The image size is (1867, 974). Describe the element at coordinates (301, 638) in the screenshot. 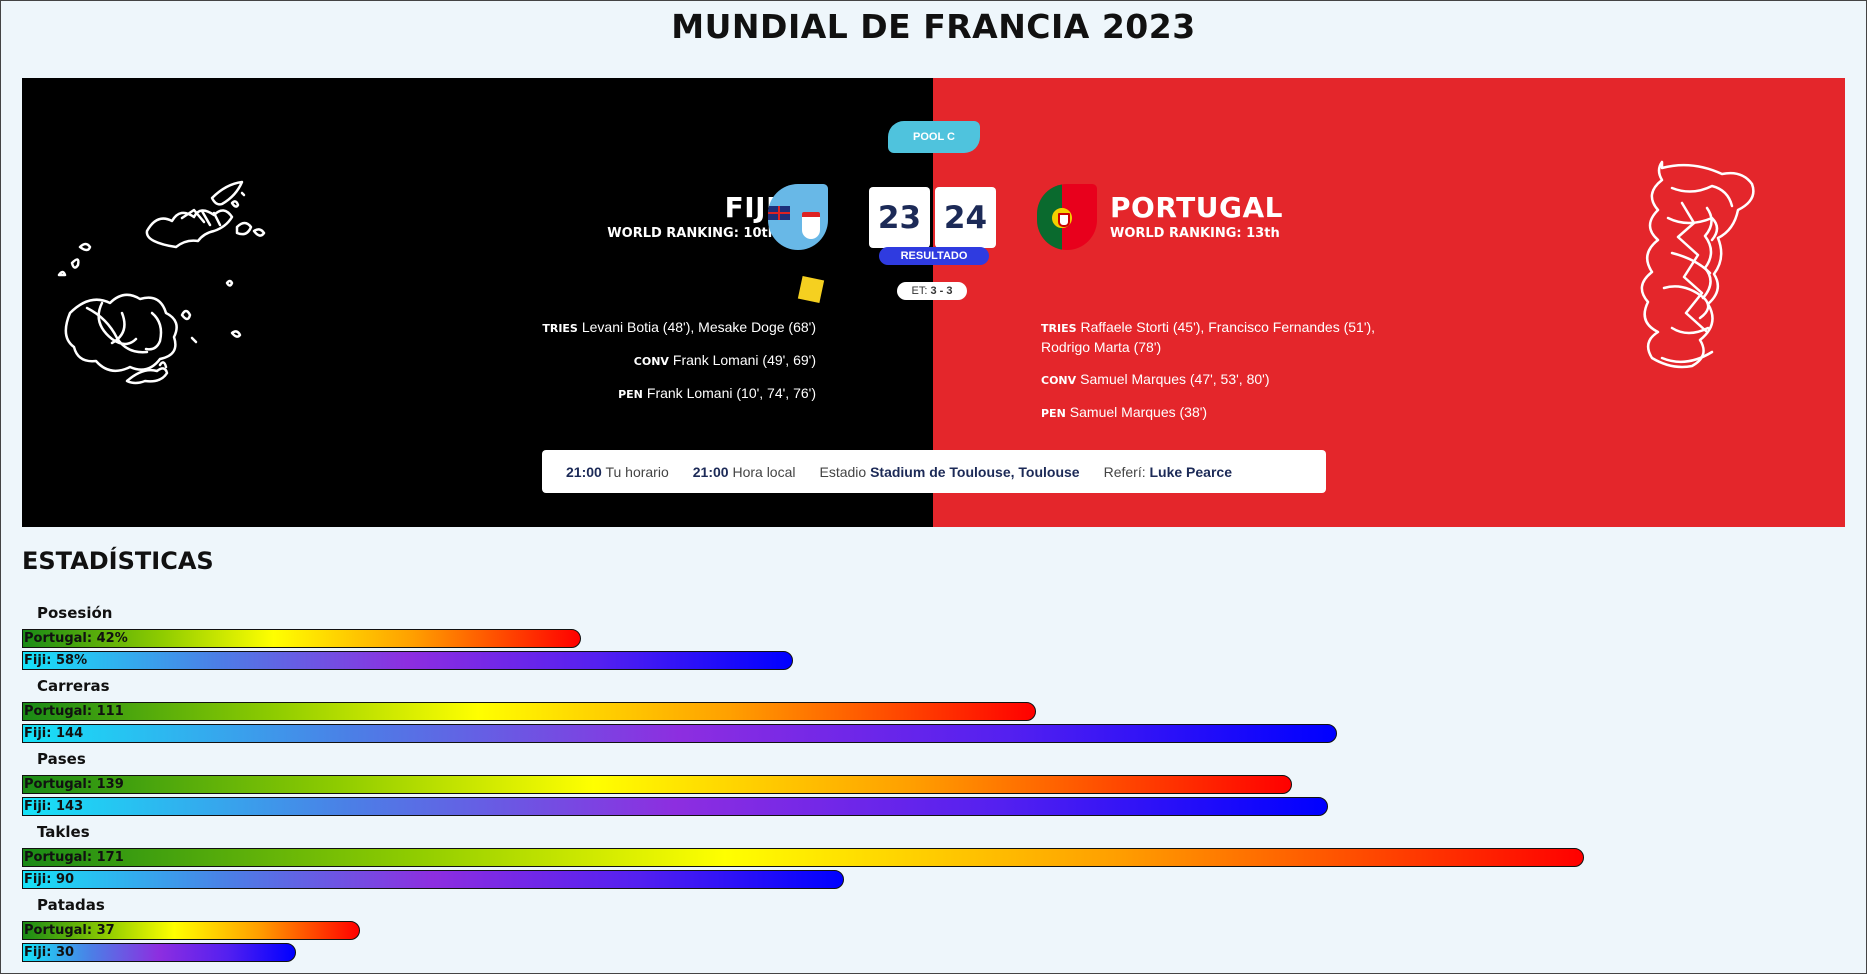

I see `portugal-bar: Portugal: 42%` at that location.